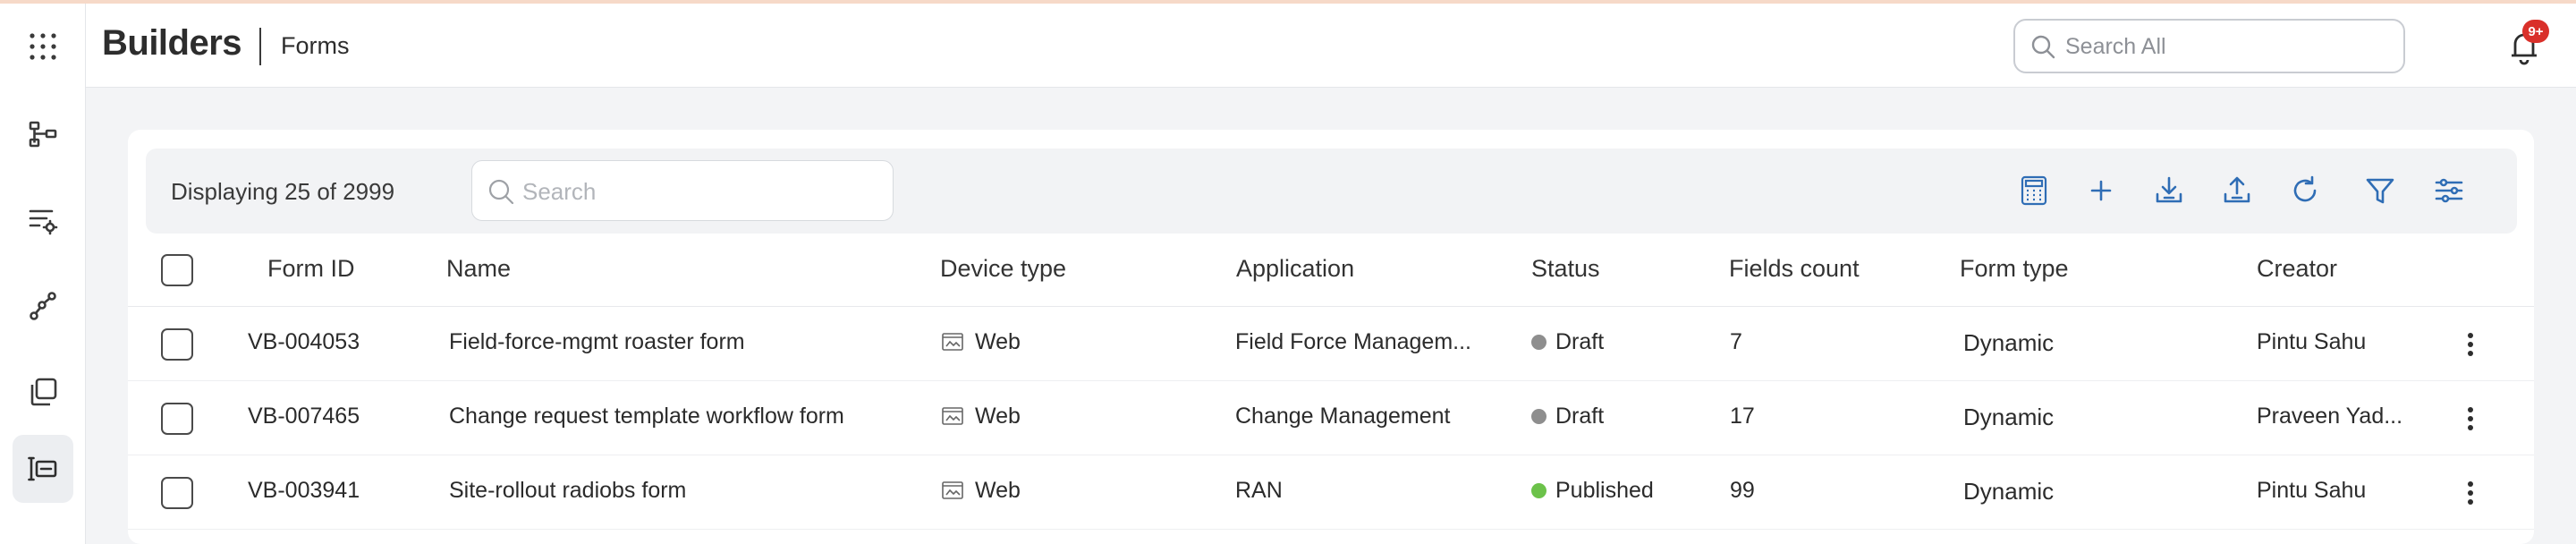 This screenshot has height=544, width=2576. I want to click on column-header-device-type: Device type, so click(1003, 269).